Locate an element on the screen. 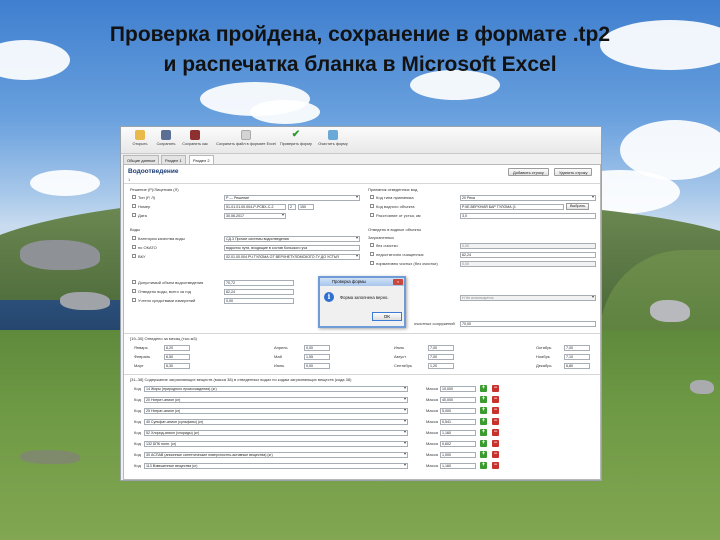  substance-select: 113 Взвешенные вещества (кг) is located at coordinates (276, 466).